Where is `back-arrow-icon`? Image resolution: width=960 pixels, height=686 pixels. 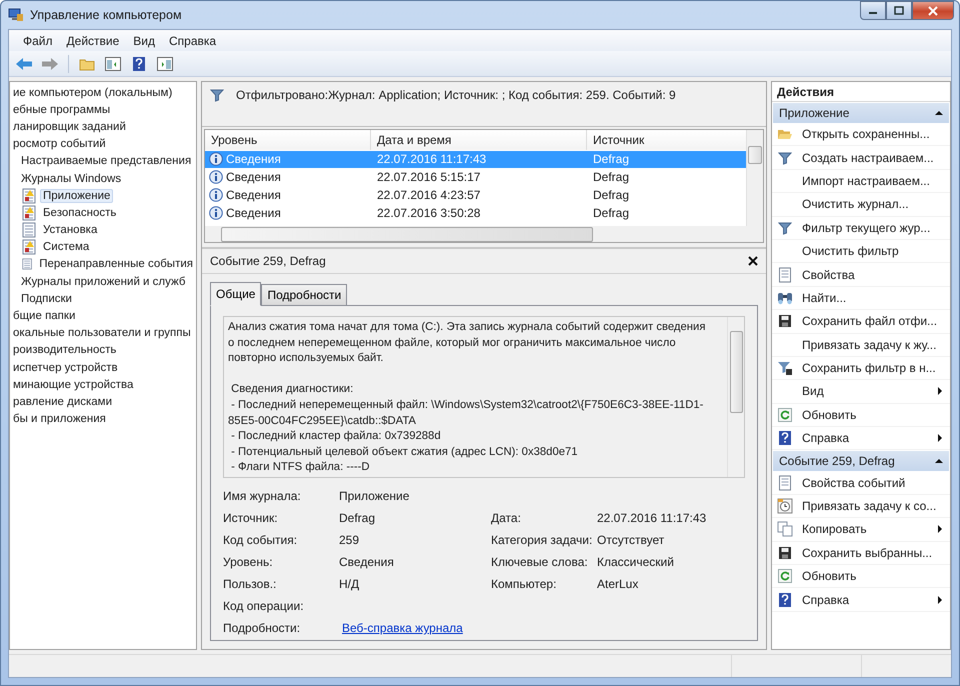
back-arrow-icon is located at coordinates (24, 63).